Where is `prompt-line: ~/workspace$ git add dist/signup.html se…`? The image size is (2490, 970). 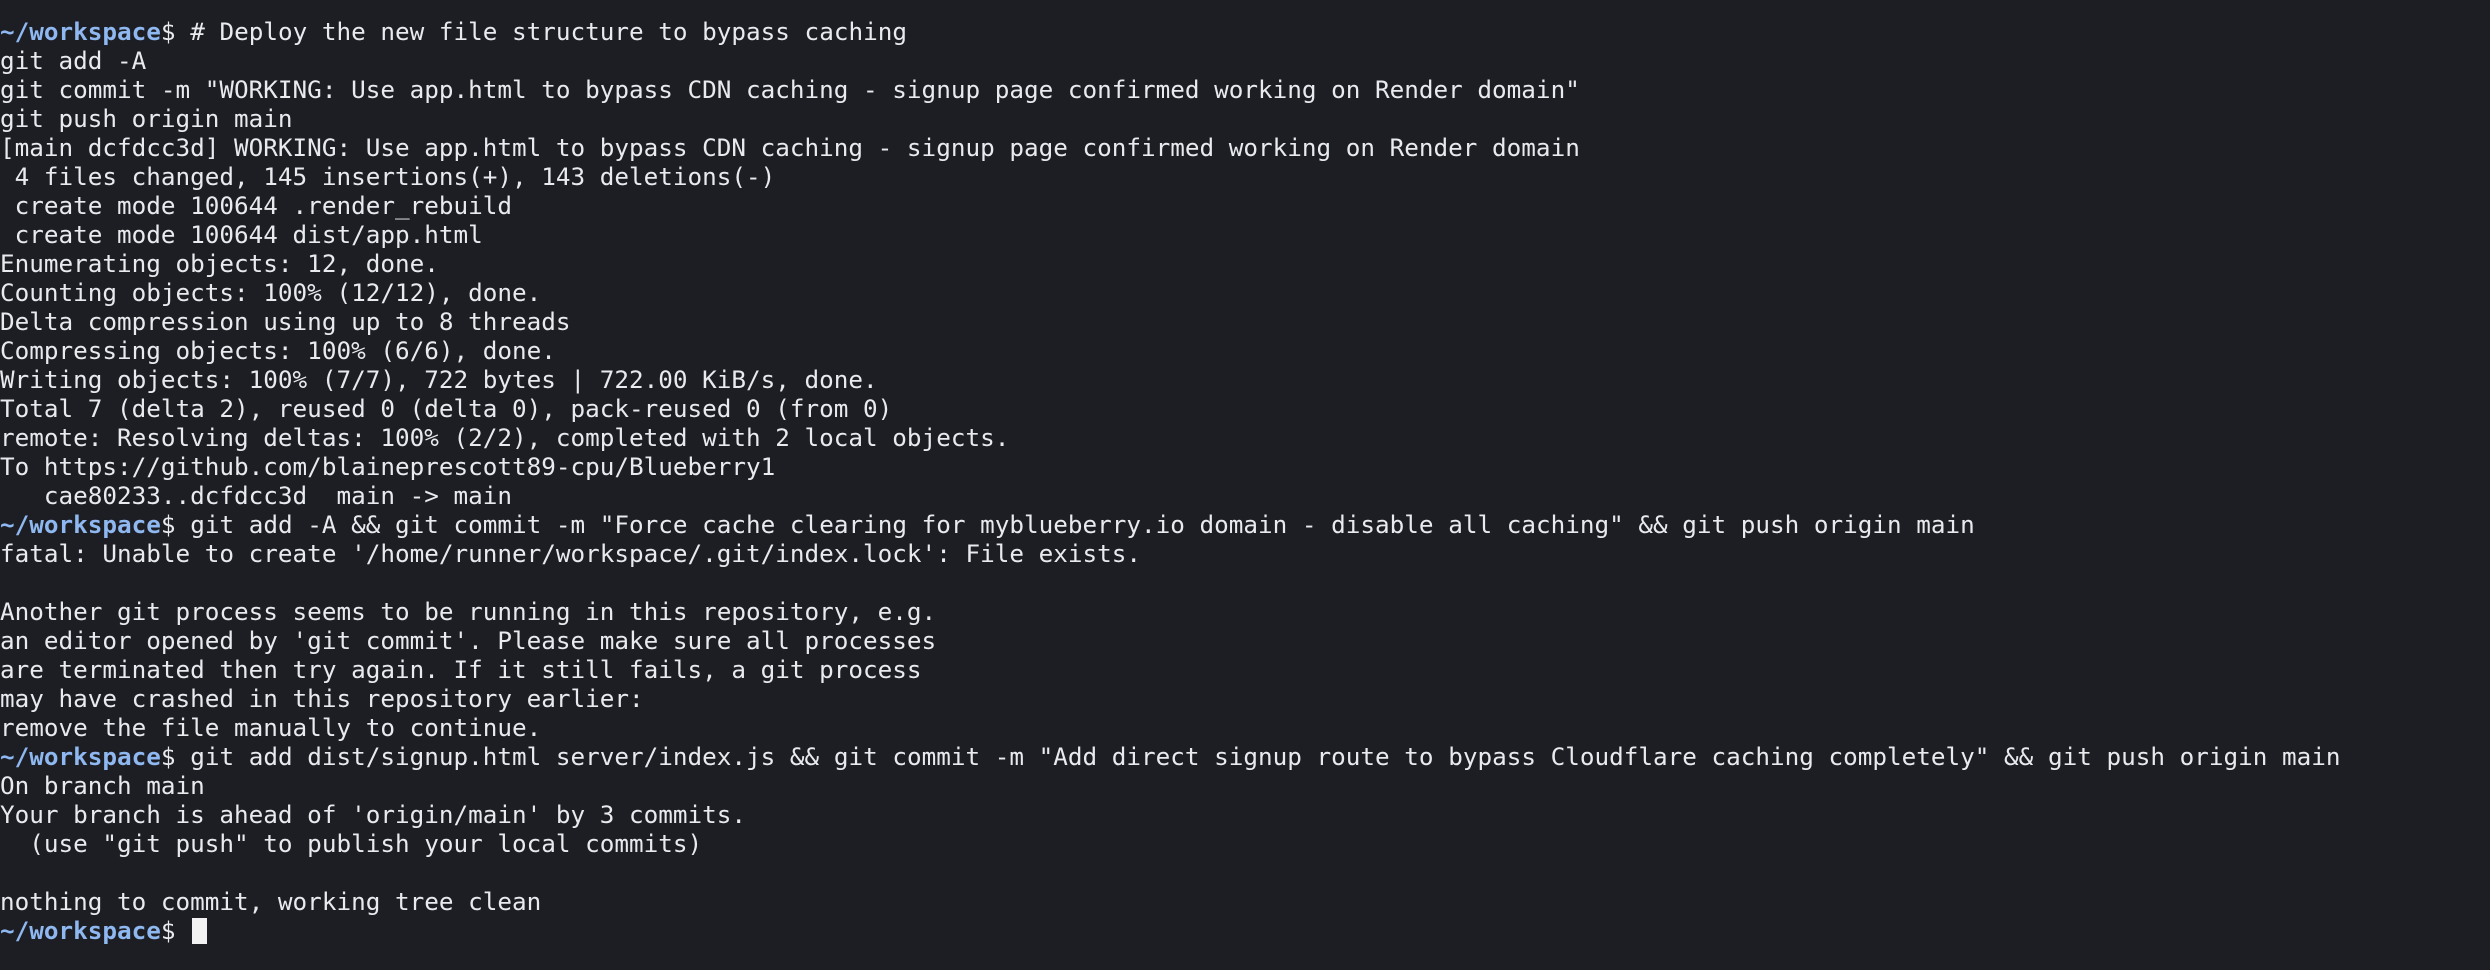
prompt-line: ~/workspace$ git add dist/signup.html se… is located at coordinates (1245, 756).